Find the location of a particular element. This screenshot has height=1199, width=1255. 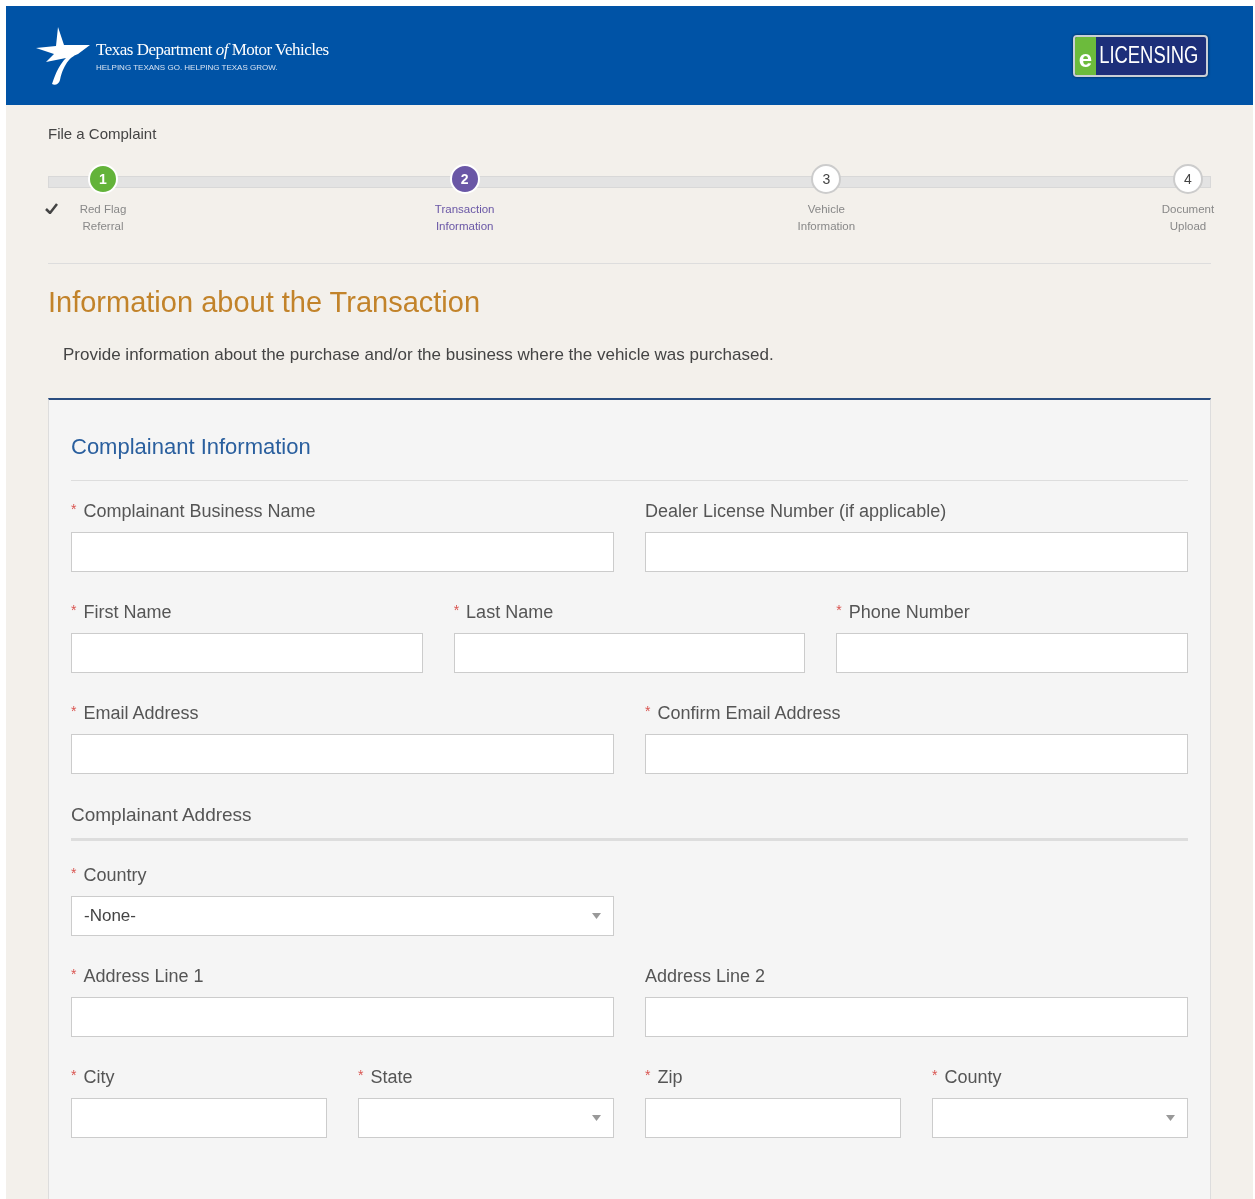

step-label: Transaction Information is located at coordinates (464, 218).